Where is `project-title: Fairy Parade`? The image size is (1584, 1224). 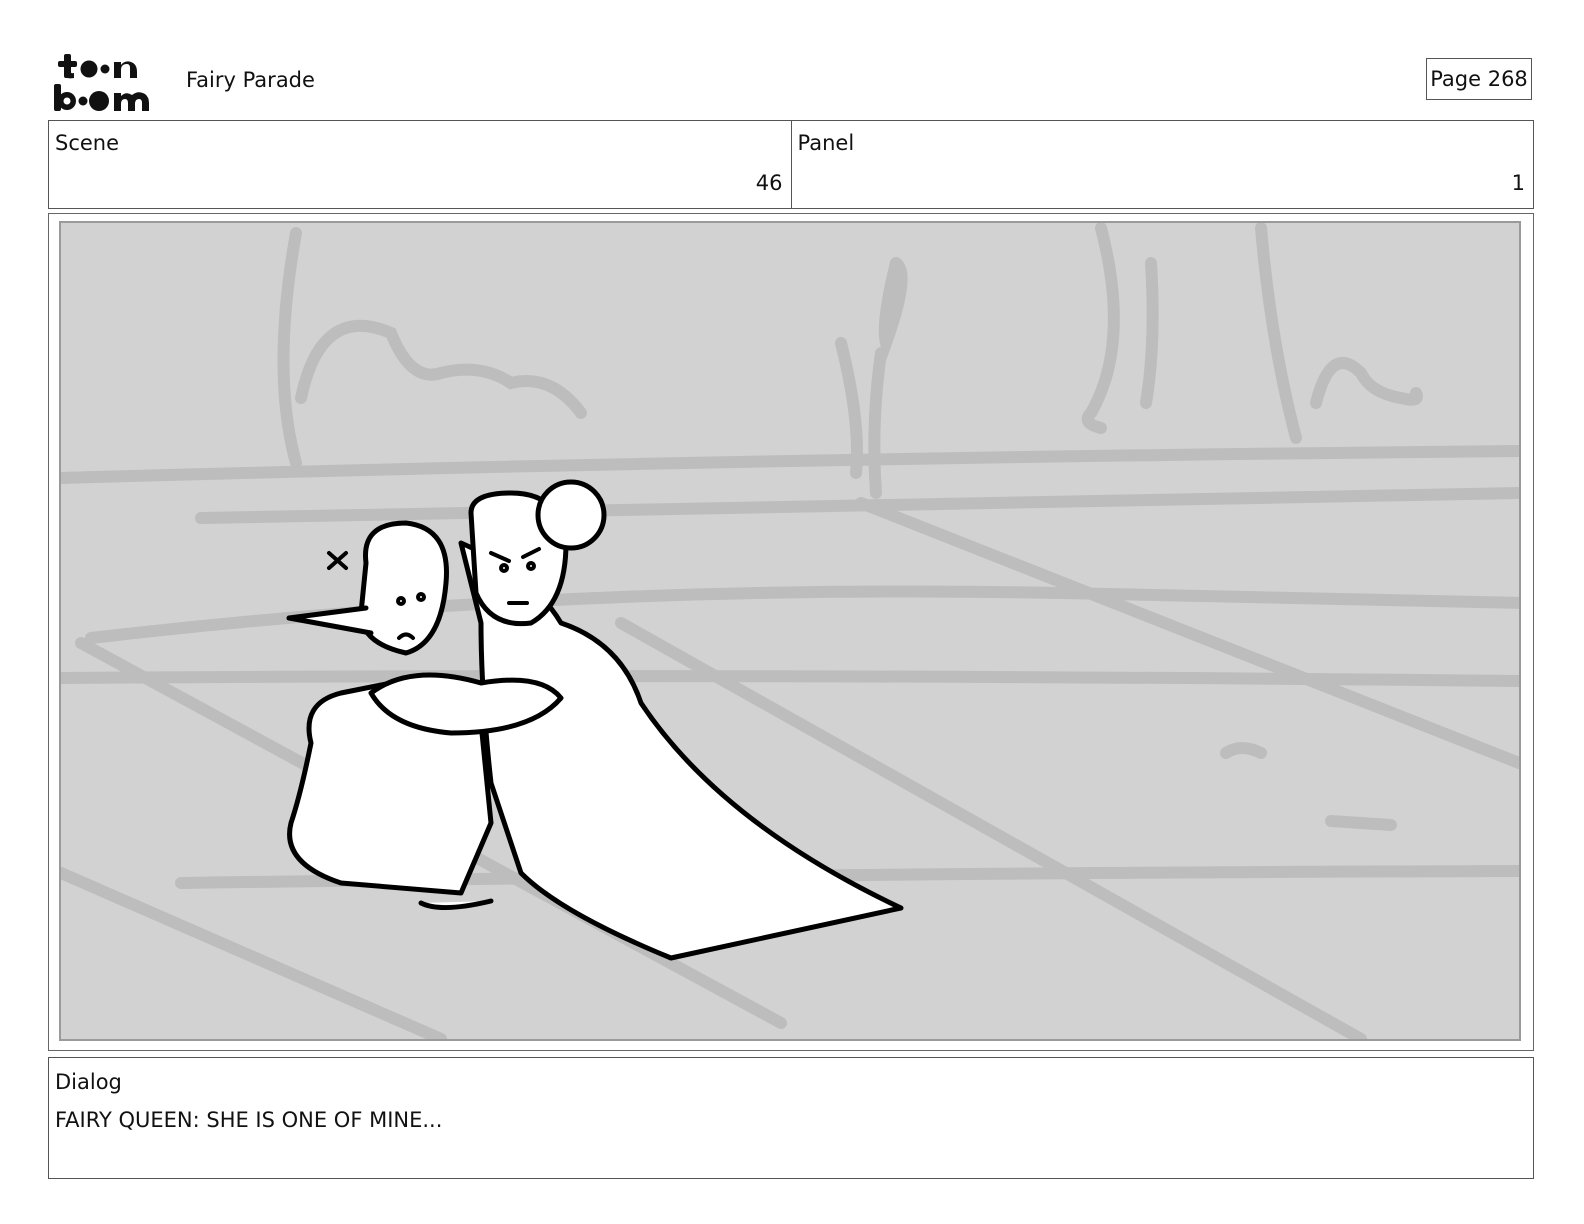
project-title: Fairy Parade is located at coordinates (250, 80).